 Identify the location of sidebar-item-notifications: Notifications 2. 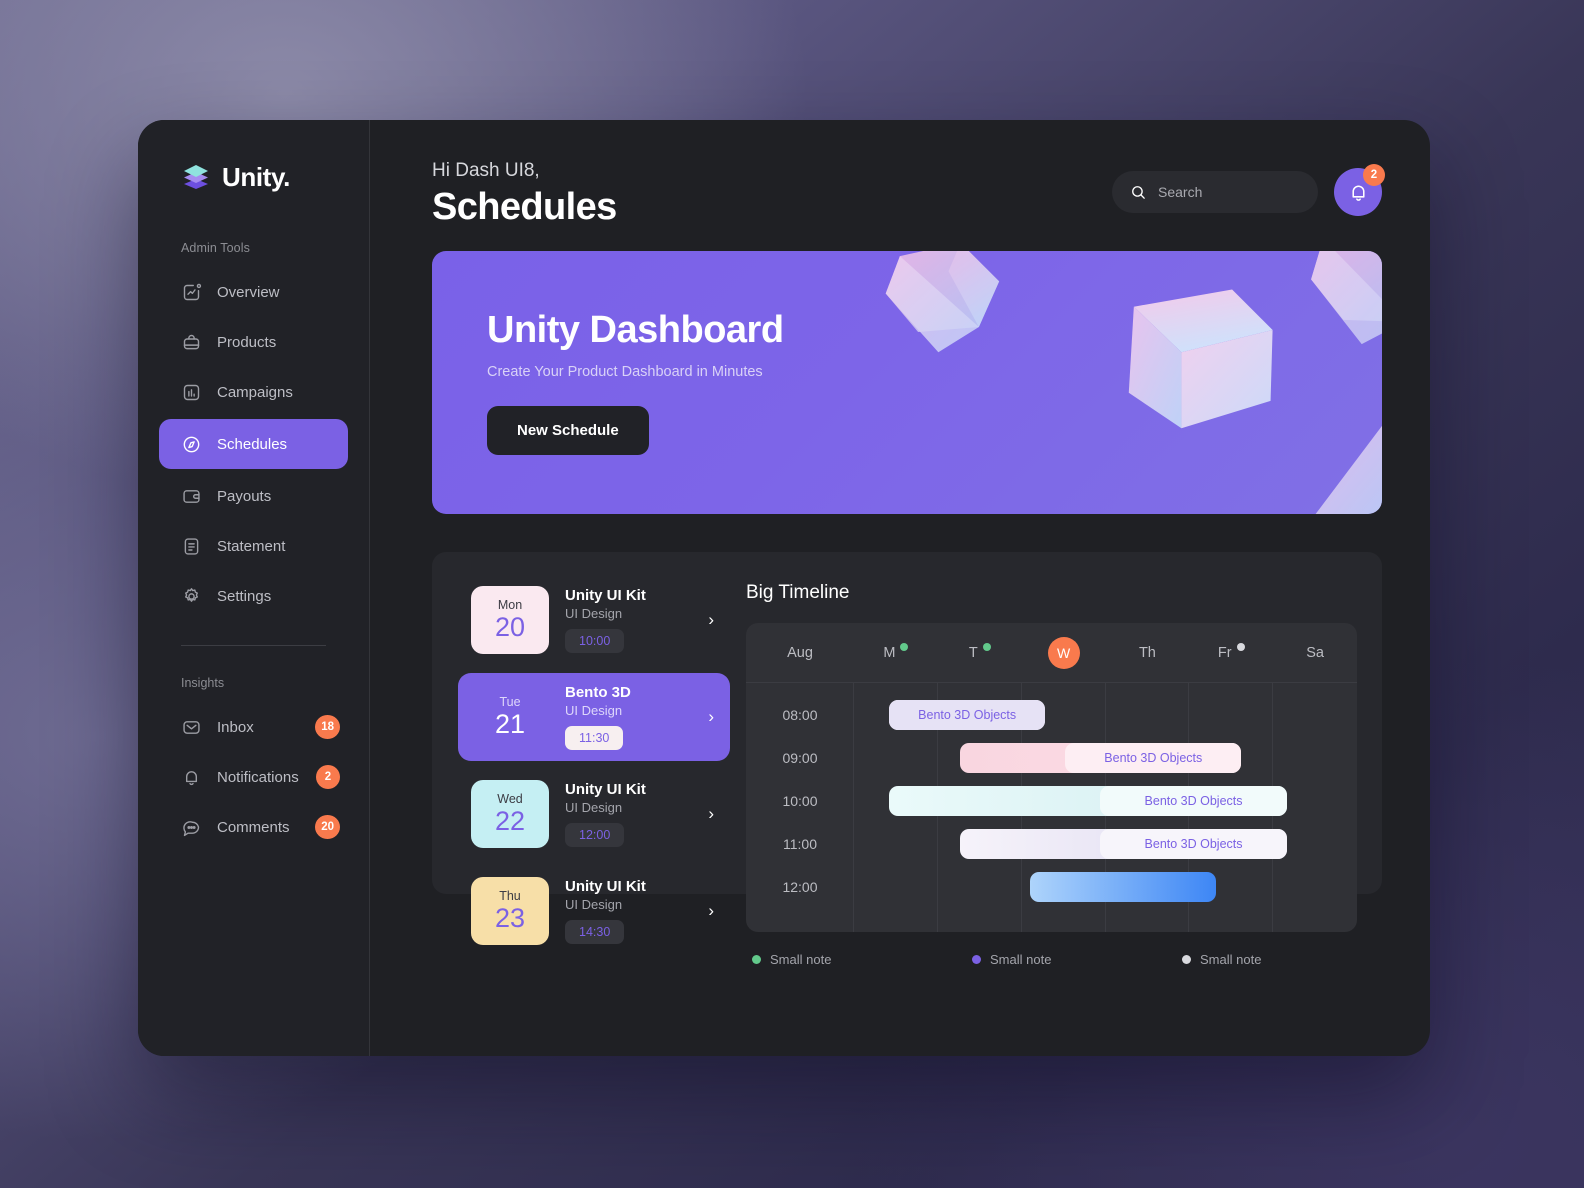
(253, 777).